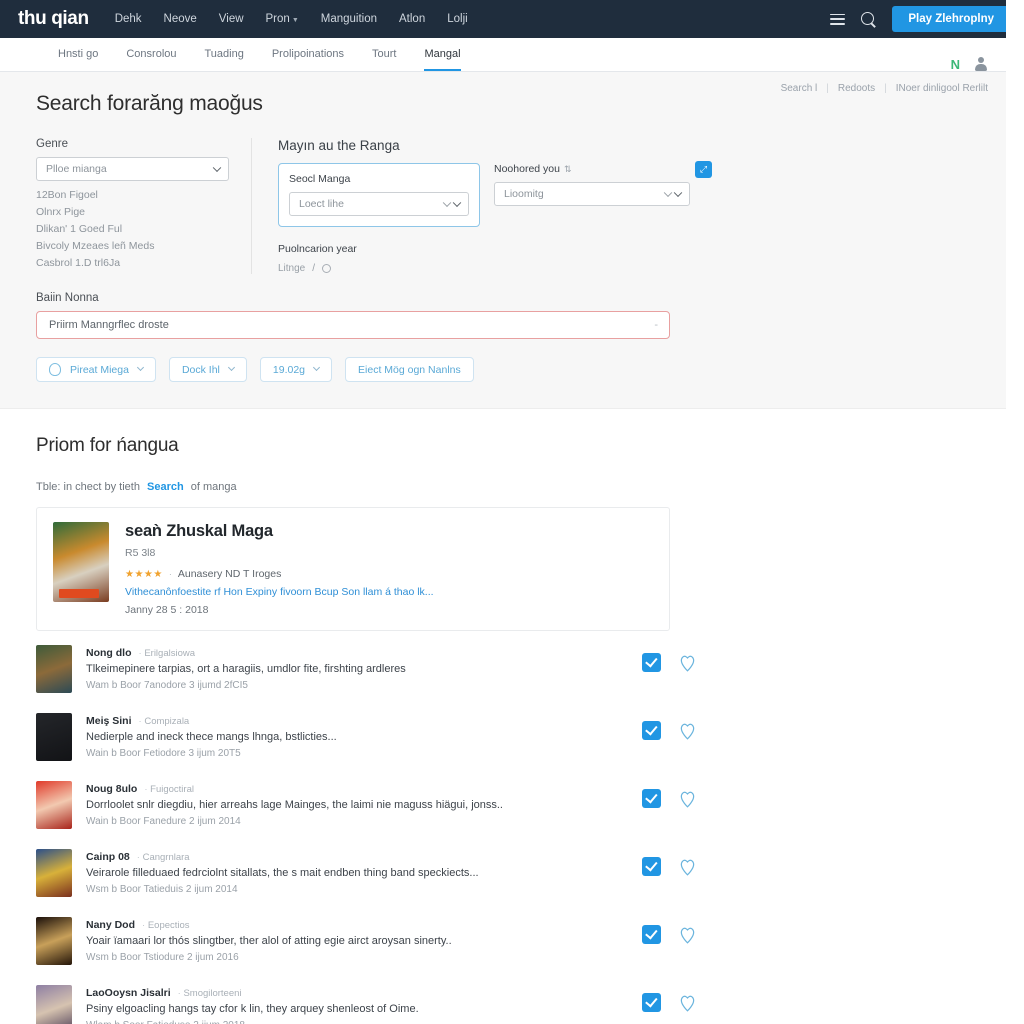  What do you see at coordinates (357, 789) in the screenshot?
I see `row-header: Noug 8ulo Fuigoctiral` at bounding box center [357, 789].